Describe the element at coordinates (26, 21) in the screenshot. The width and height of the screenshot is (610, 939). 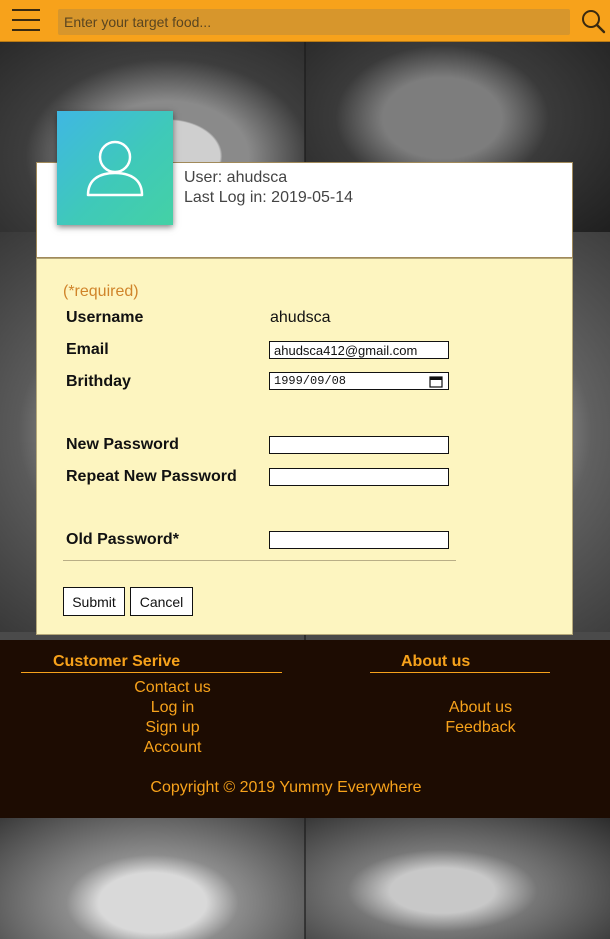
I see `hamburger-menu-icon` at that location.